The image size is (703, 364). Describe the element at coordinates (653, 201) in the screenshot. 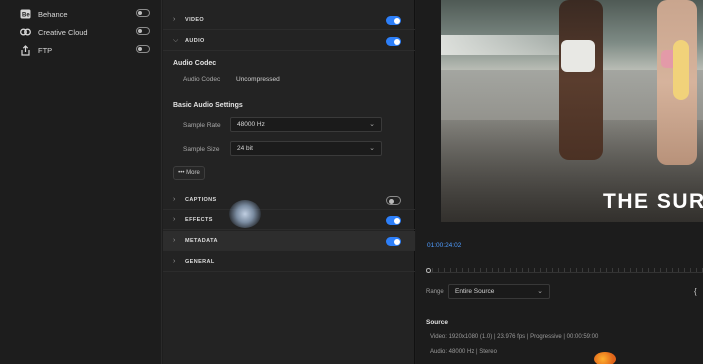

I see `video-title-overlay: THE SURF` at that location.